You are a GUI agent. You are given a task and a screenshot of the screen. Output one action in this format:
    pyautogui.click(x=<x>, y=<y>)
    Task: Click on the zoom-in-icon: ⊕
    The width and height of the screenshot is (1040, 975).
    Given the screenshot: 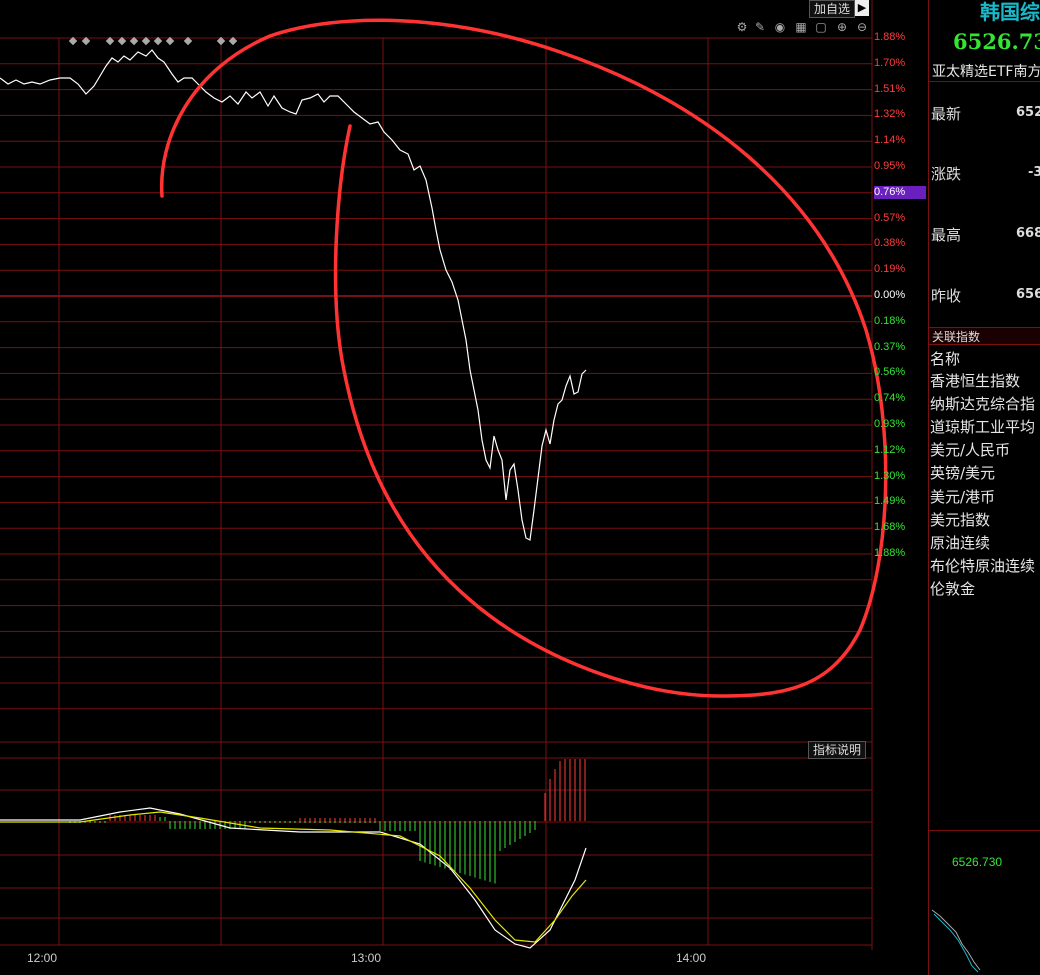 What is the action you would take?
    pyautogui.click(x=842, y=27)
    